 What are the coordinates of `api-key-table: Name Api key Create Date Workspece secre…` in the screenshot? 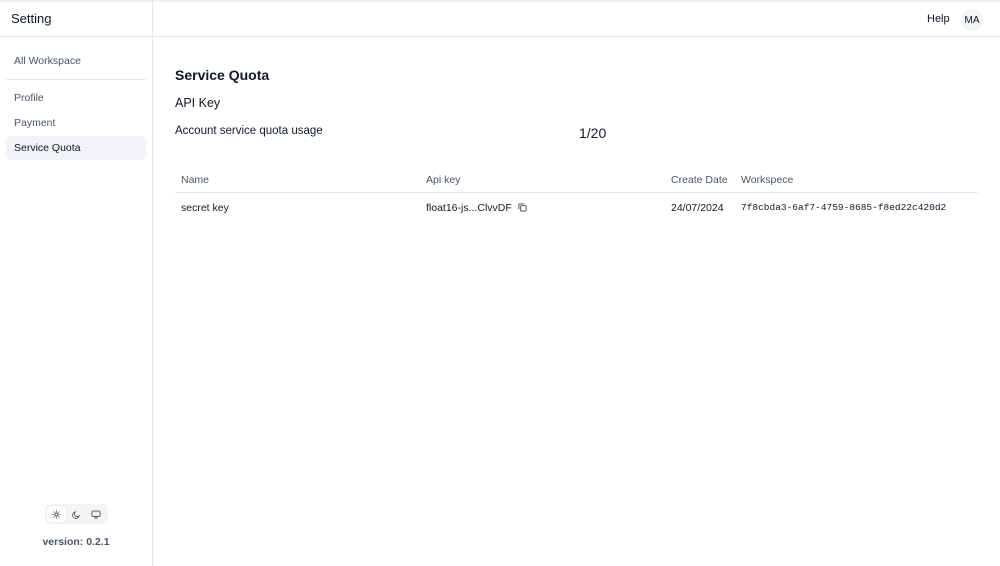 It's located at (576, 195).